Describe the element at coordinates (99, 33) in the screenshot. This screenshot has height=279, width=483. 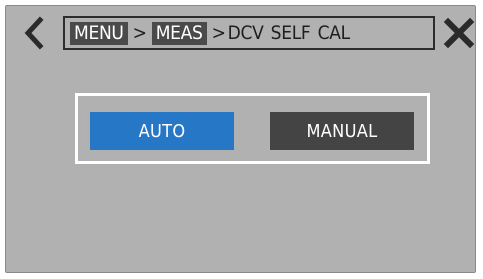
I see `breadcrumb-item-menu: MENU` at that location.